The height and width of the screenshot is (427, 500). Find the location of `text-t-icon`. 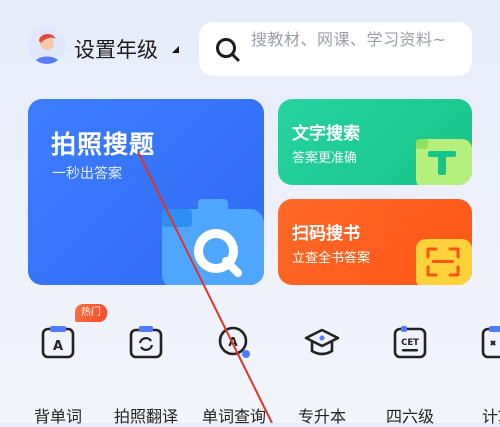

text-t-icon is located at coordinates (444, 162).